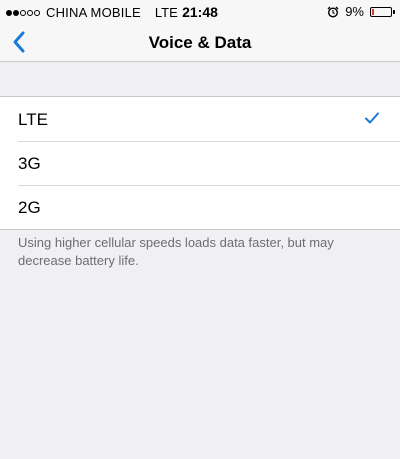 The image size is (400, 459). I want to click on option-lte: LTE, so click(200, 119).